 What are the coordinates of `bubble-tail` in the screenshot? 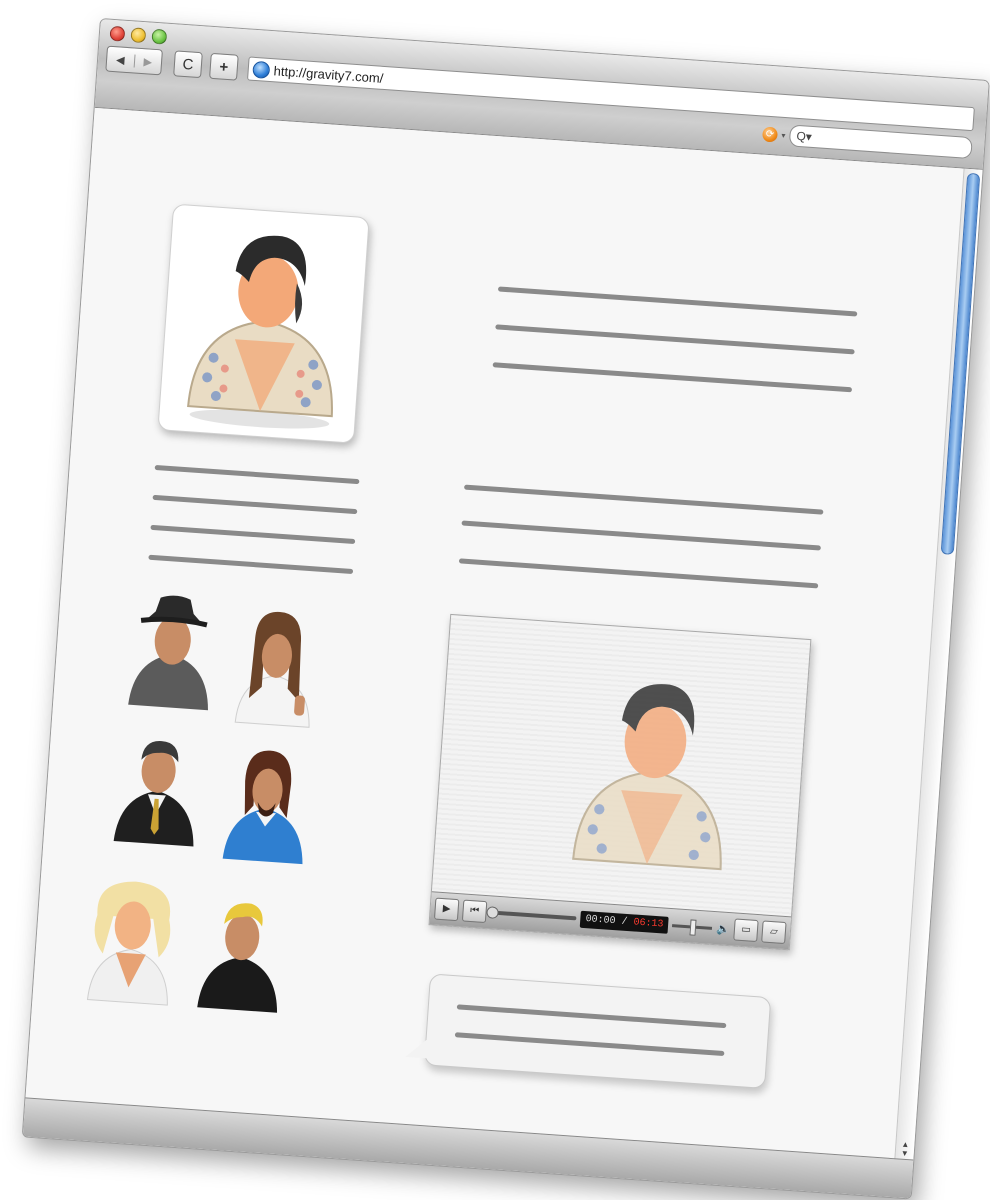 It's located at (418, 1046).